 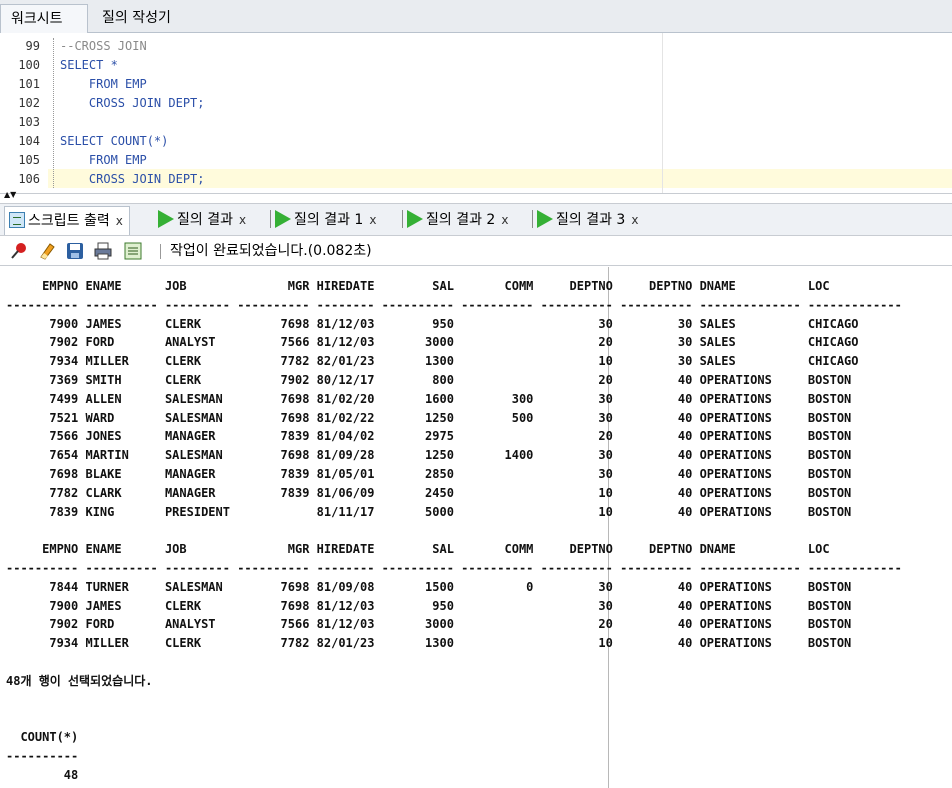 What do you see at coordinates (114, 141) in the screenshot?
I see `code-line: SELECT COUNT(*)` at bounding box center [114, 141].